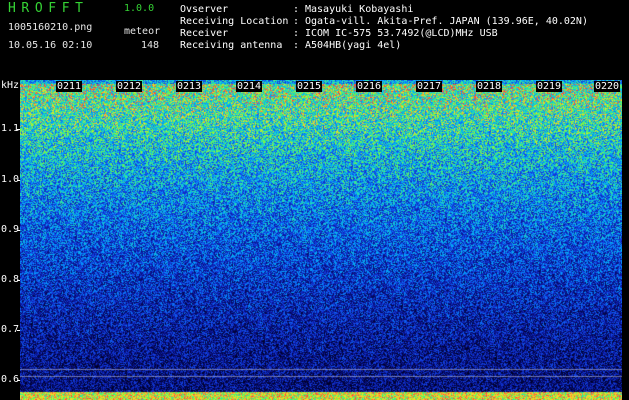  What do you see at coordinates (401, 33) in the screenshot?
I see `receiver-value: ICOM IC-575 53.7492(@LCD)MHz USB` at bounding box center [401, 33].